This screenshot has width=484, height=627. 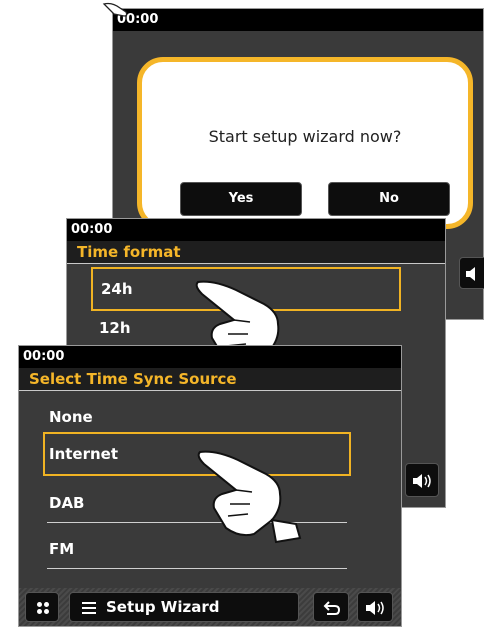 What do you see at coordinates (210, 379) in the screenshot?
I see `time-sync-title: Select Time Sync Source` at bounding box center [210, 379].